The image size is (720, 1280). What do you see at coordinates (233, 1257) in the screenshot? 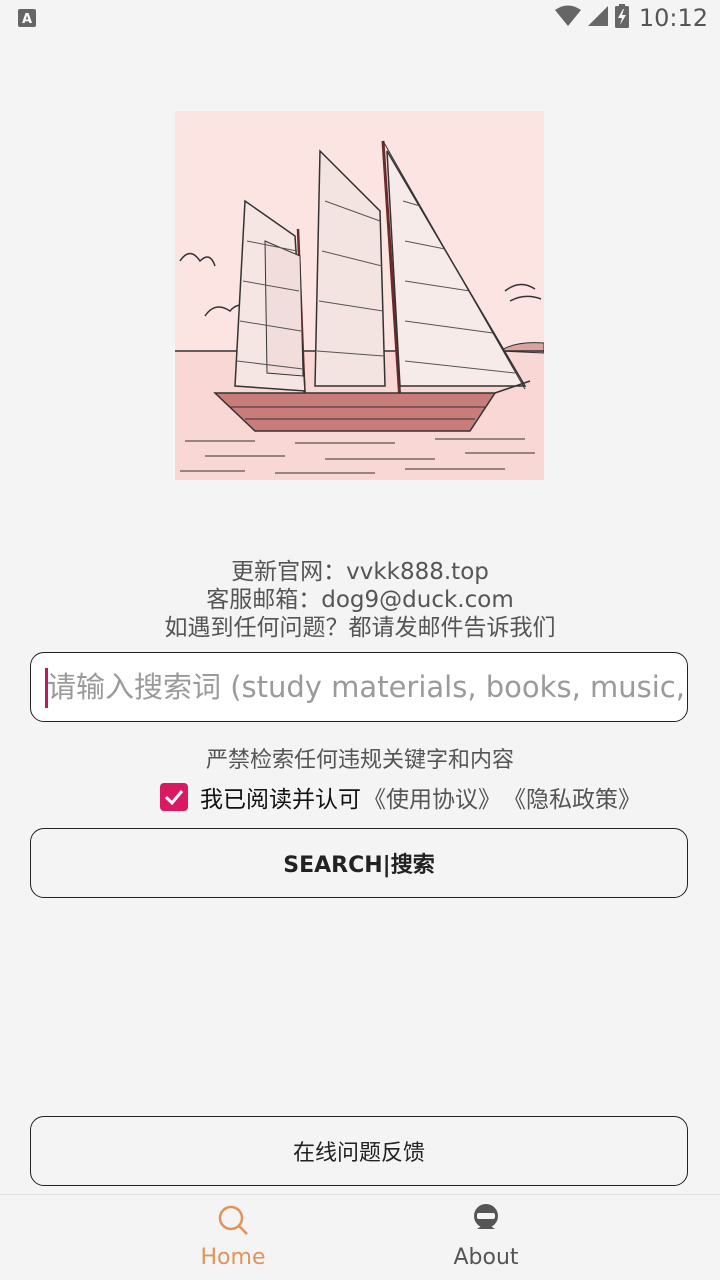
I see `nav-home-label: Home` at bounding box center [233, 1257].